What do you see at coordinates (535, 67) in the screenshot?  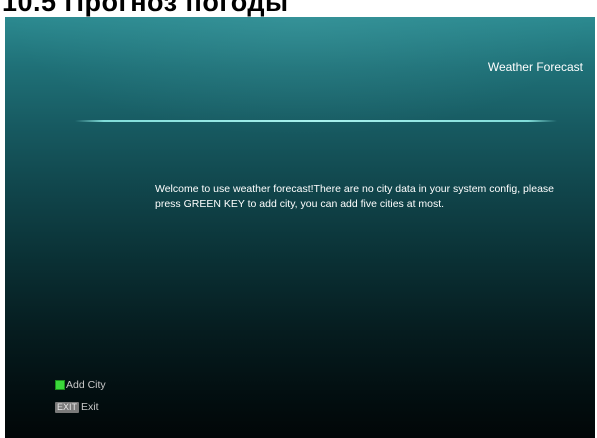 I see `window-title: Weather Forecast` at bounding box center [535, 67].